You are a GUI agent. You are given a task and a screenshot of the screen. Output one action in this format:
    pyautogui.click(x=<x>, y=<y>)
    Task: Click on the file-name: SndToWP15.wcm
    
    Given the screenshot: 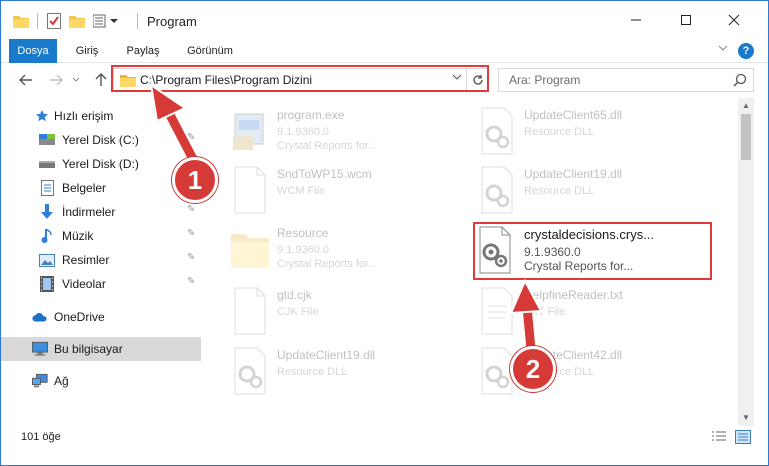 What is the action you would take?
    pyautogui.click(x=324, y=174)
    